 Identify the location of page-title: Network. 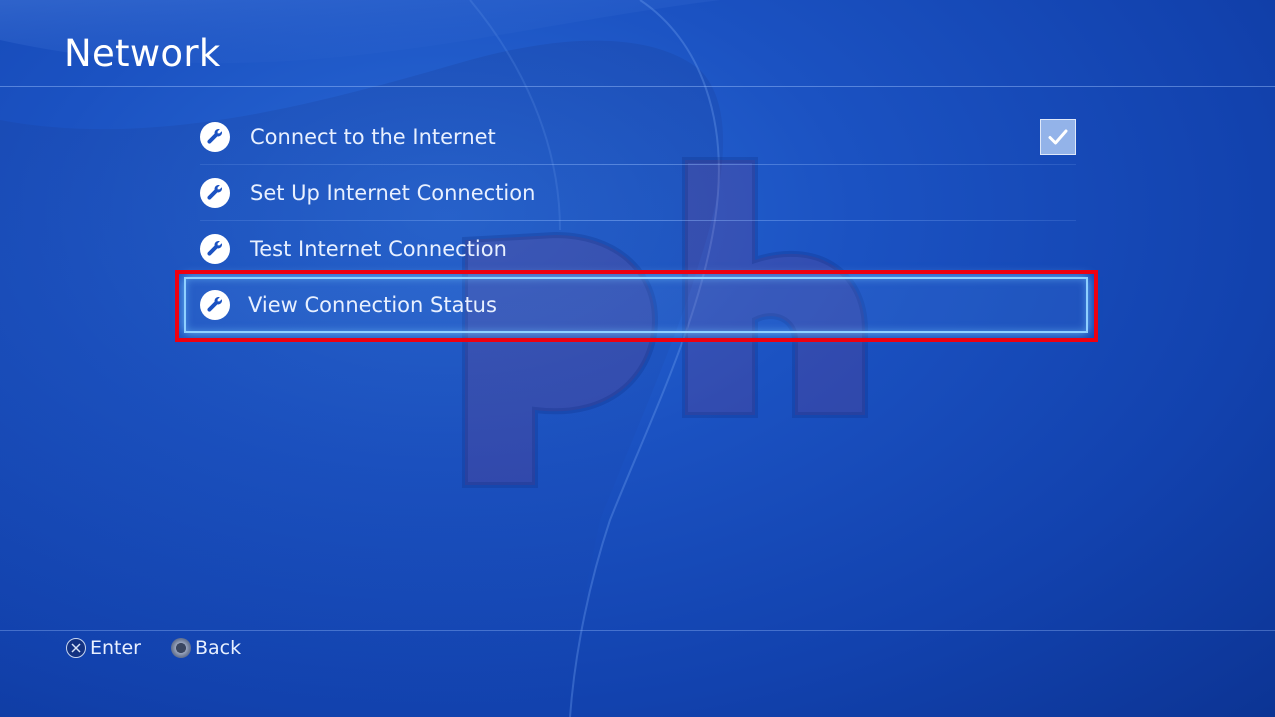
(142, 53).